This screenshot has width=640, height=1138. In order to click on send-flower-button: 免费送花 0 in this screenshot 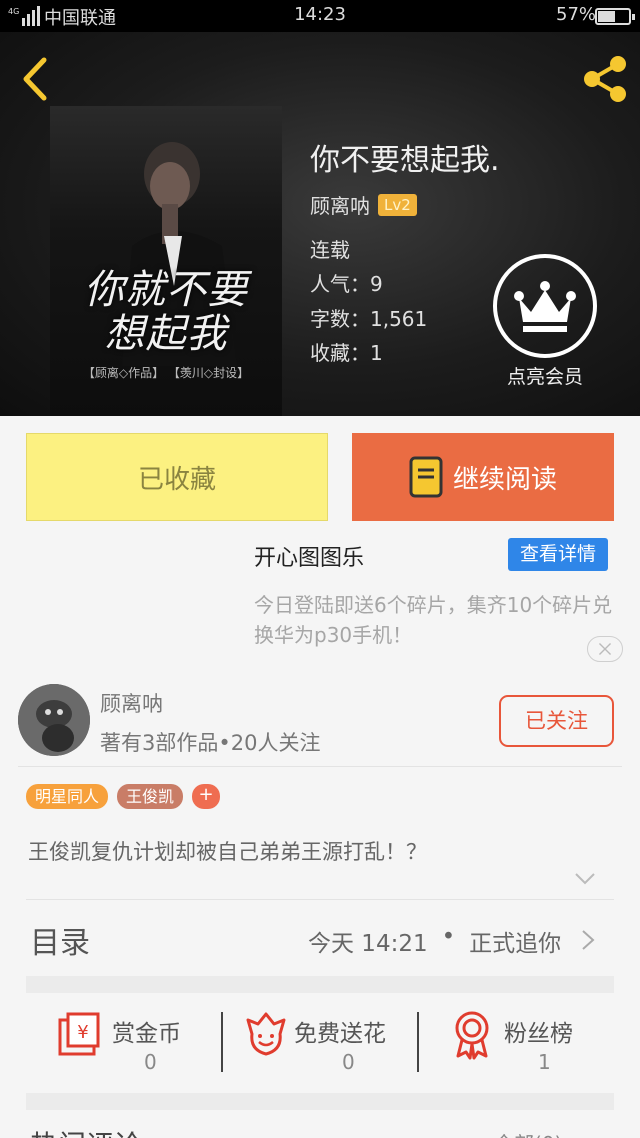, I will do `click(324, 1043)`.